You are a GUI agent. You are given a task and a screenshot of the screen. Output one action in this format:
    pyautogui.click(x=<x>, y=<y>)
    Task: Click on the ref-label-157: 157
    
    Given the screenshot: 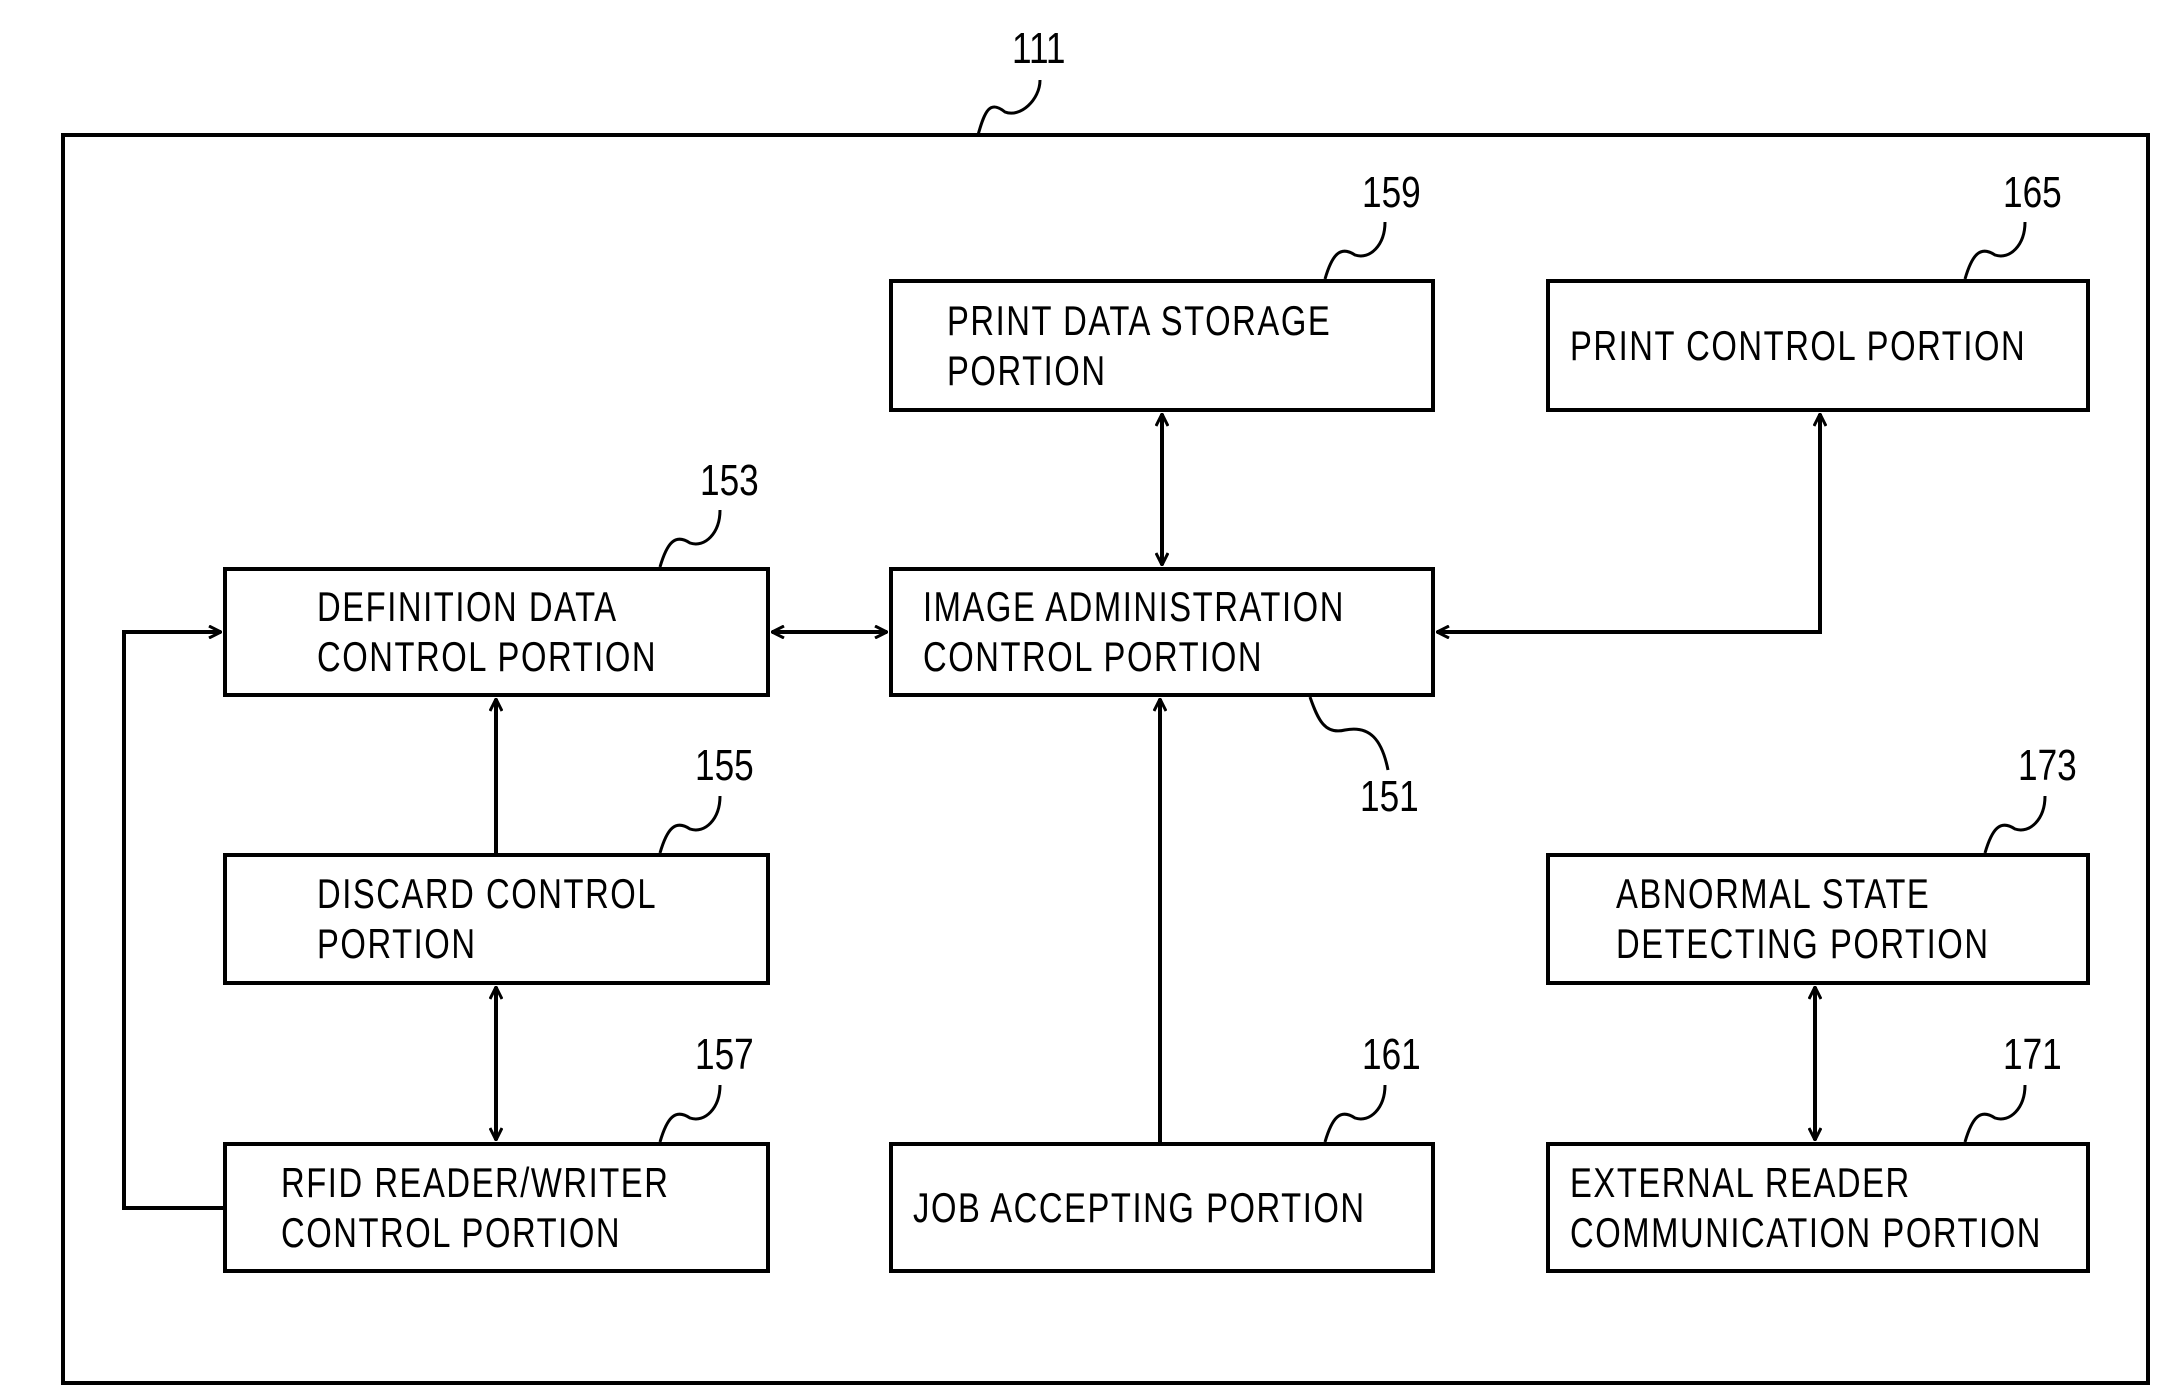 What is the action you would take?
    pyautogui.click(x=724, y=1054)
    